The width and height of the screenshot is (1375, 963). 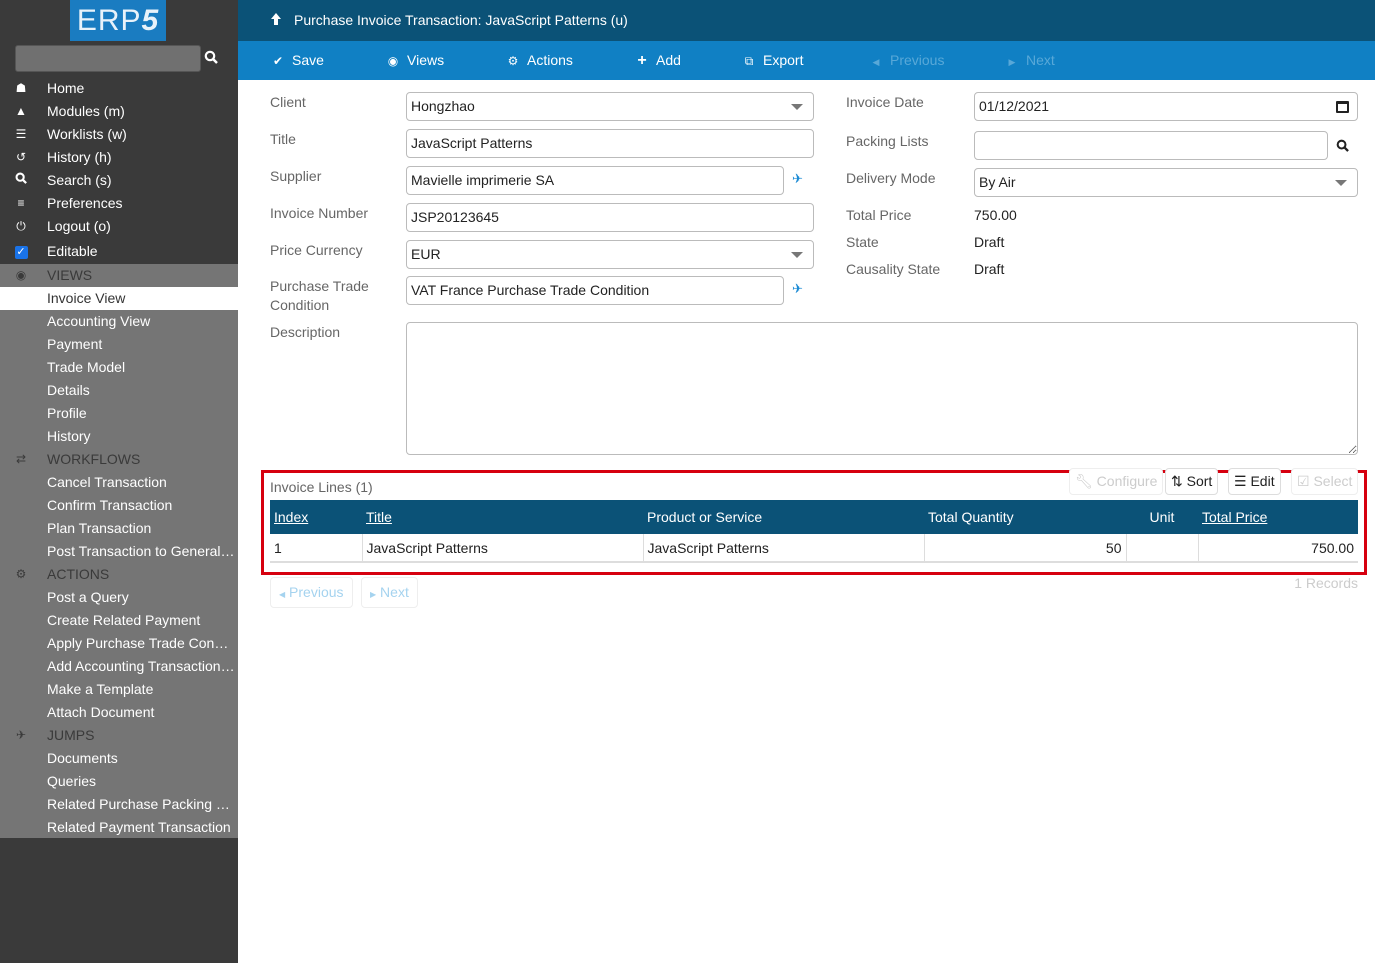 I want to click on sidebar-item-documents: Documents, so click(x=119, y=758).